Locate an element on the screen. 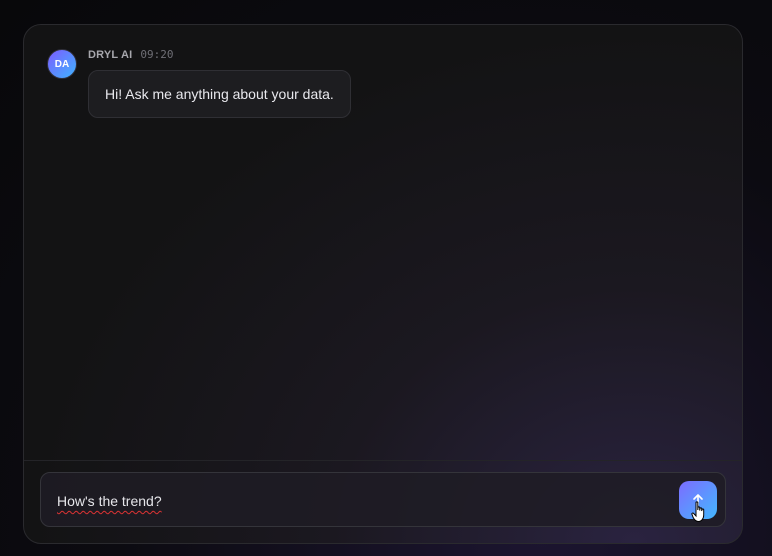  message-timestamp: 09:20 is located at coordinates (157, 54).